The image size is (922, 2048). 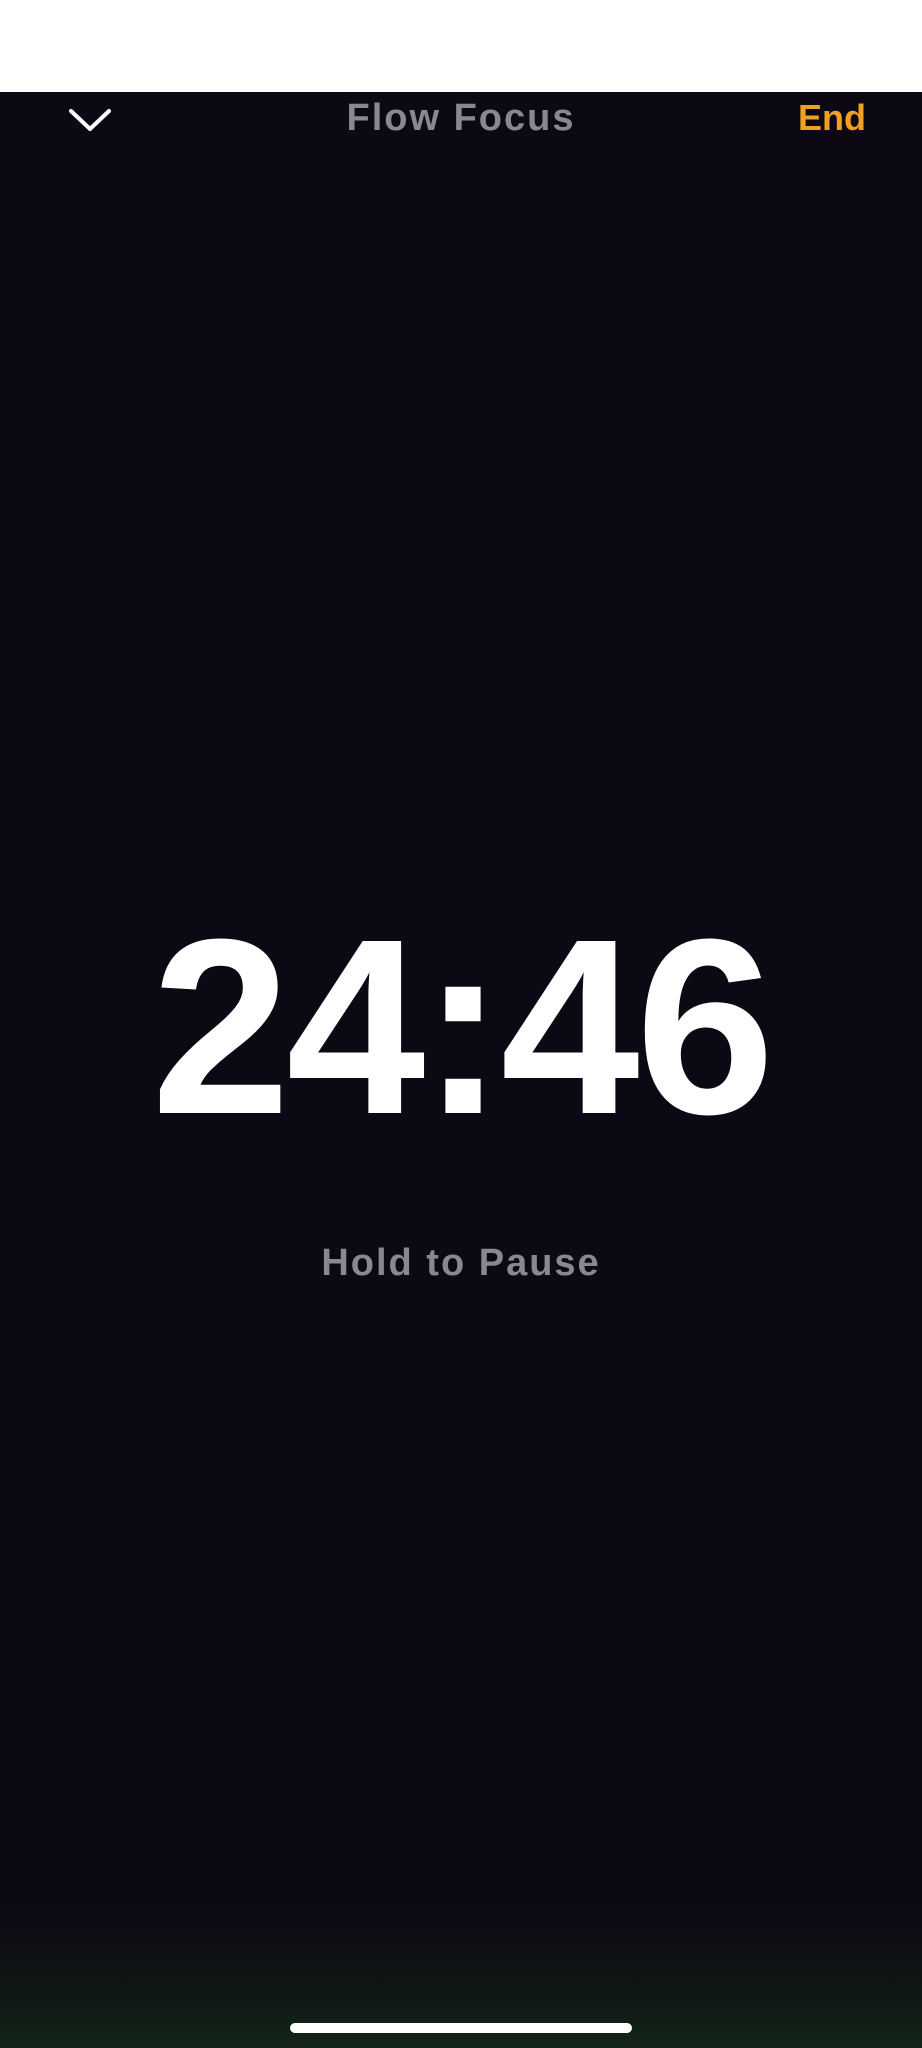 I want to click on pause-hint: Hold to Pause, so click(x=461, y=1263).